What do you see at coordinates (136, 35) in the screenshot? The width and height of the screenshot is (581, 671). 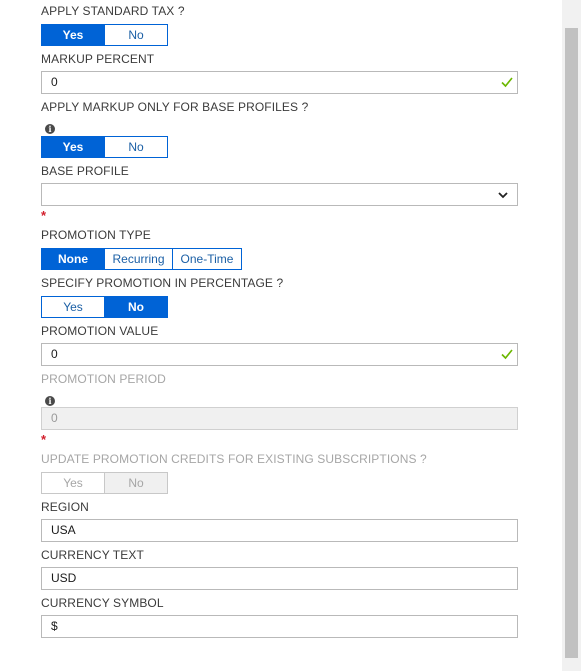 I see `standard-tax-no-button: No` at bounding box center [136, 35].